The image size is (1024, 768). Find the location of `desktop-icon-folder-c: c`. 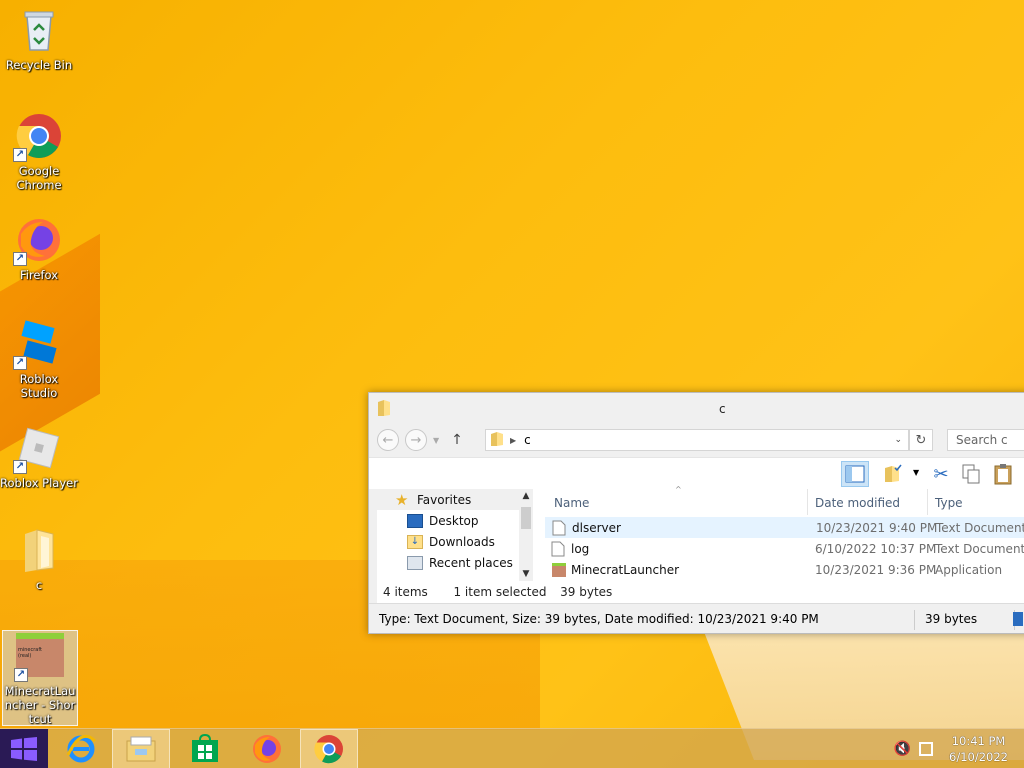

desktop-icon-folder-c: c is located at coordinates (39, 559).